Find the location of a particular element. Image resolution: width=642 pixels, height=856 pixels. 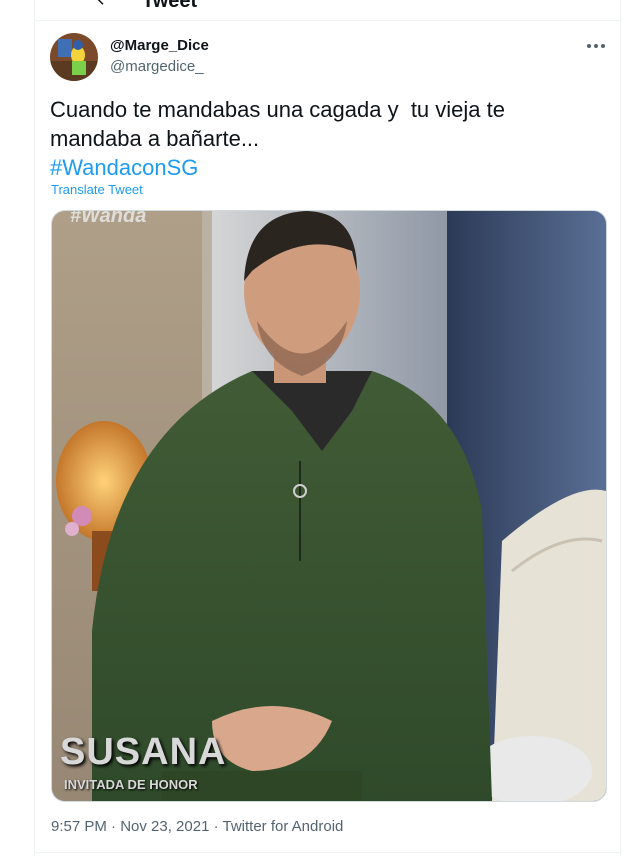

arrow-left-icon is located at coordinates (103, 4).